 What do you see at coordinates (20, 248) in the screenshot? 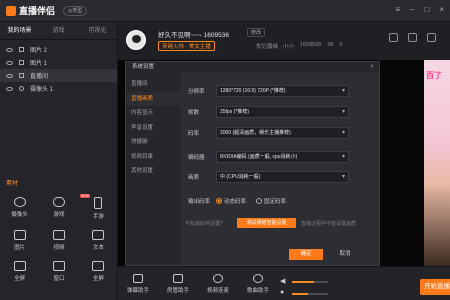
I see `material-label: 图片` at bounding box center [20, 248].